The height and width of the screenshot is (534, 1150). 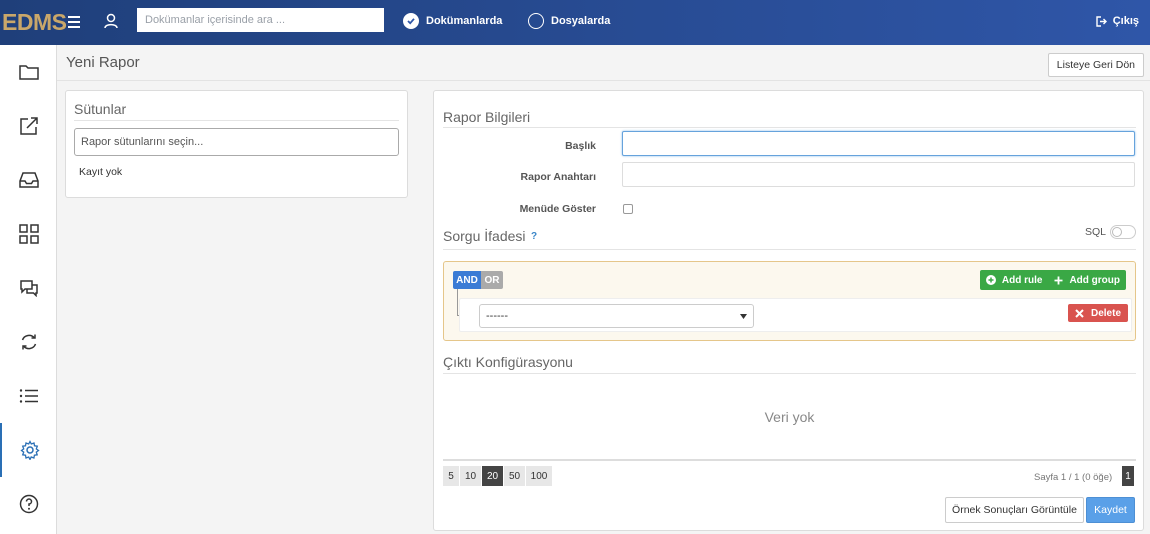 I want to click on sidebar-item-shared, so click(x=28, y=126).